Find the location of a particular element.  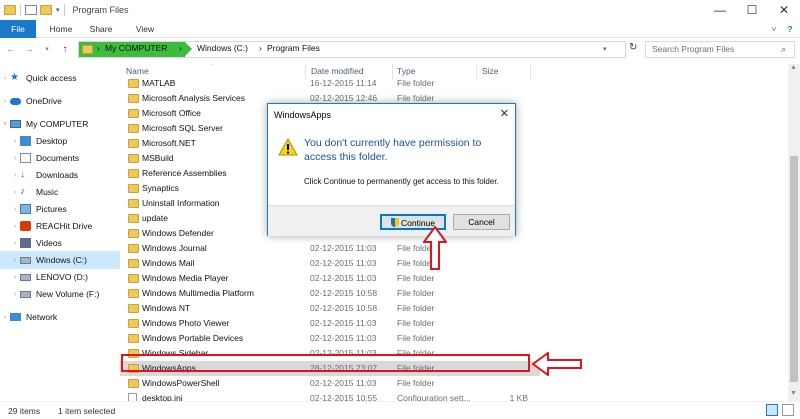

help-icon: ? is located at coordinates (790, 29).